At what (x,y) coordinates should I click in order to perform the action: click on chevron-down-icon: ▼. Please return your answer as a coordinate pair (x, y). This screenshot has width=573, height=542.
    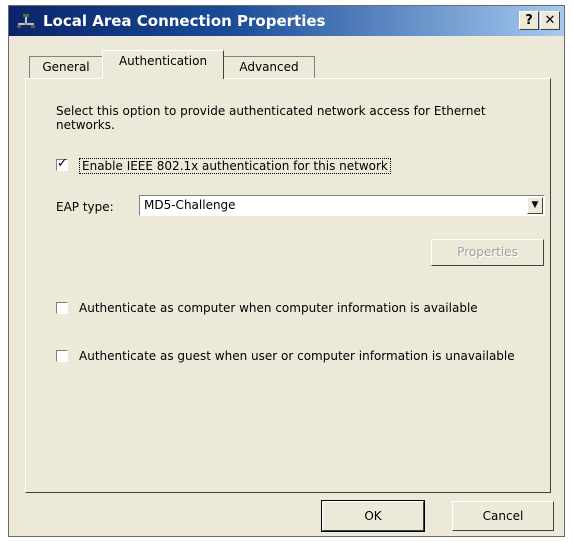
    Looking at the image, I should click on (535, 205).